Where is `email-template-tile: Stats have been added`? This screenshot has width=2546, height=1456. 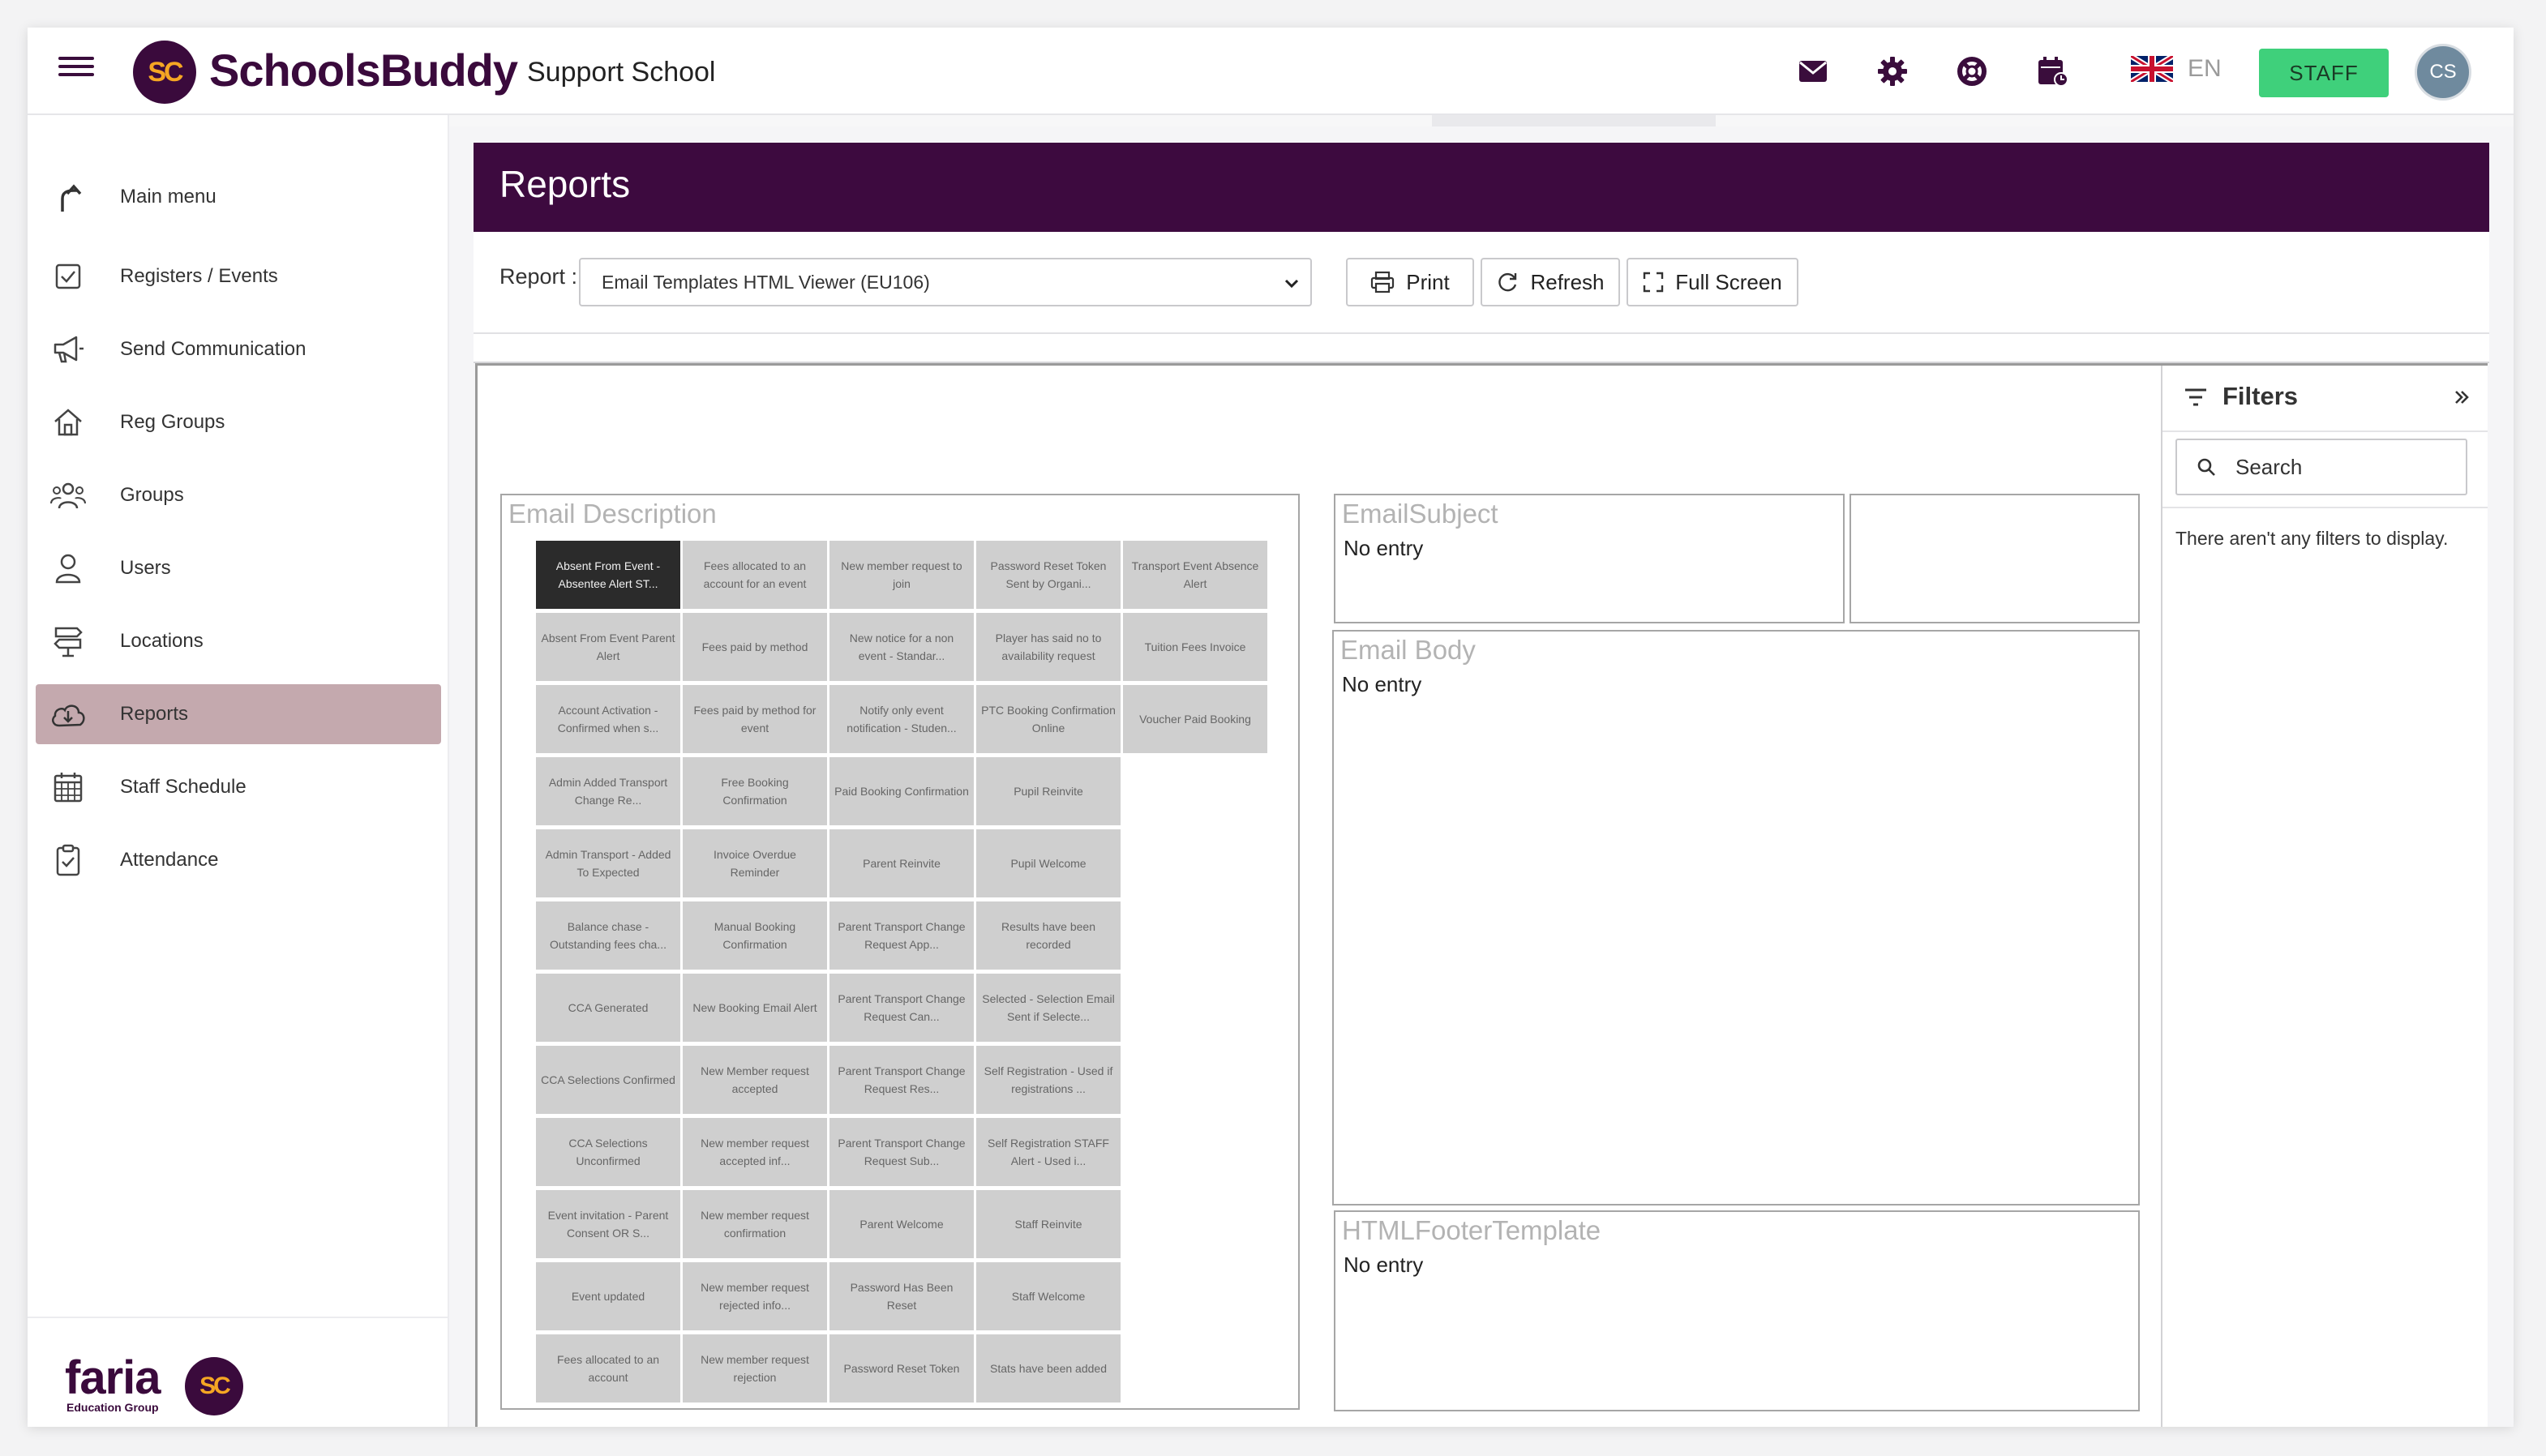 email-template-tile: Stats have been added is located at coordinates (1048, 1368).